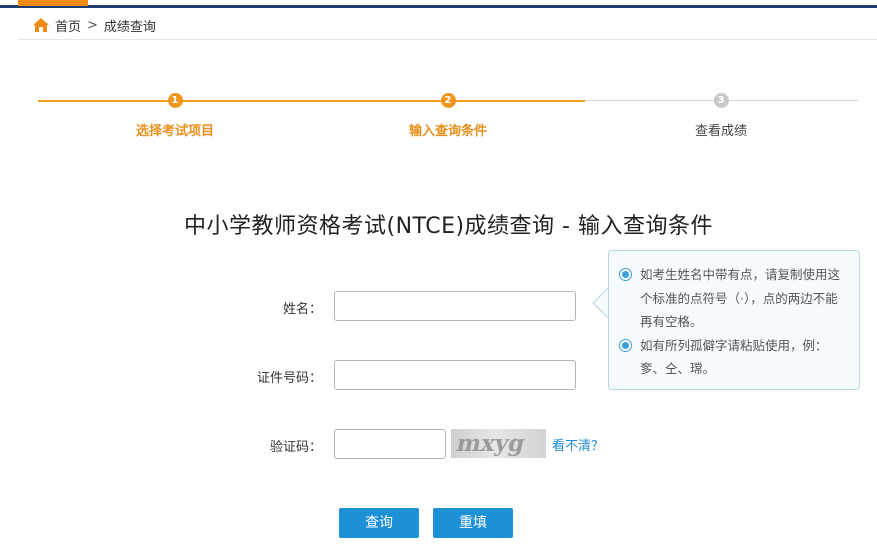  I want to click on captcha-image-text: mxyg, so click(491, 443).